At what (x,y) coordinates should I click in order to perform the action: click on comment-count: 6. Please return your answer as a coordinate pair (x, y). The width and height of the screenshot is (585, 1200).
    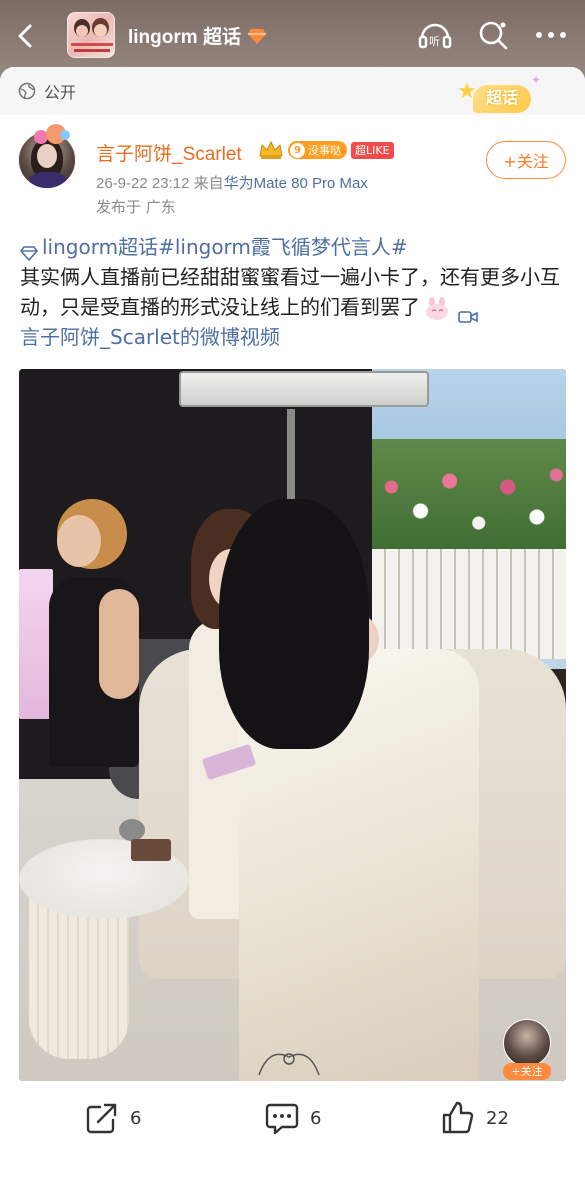
    Looking at the image, I should click on (316, 1118).